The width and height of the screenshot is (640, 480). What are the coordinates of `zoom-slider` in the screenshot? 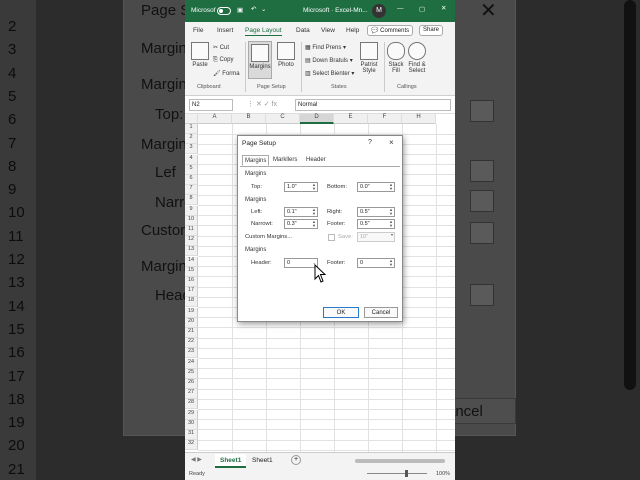 It's located at (397, 473).